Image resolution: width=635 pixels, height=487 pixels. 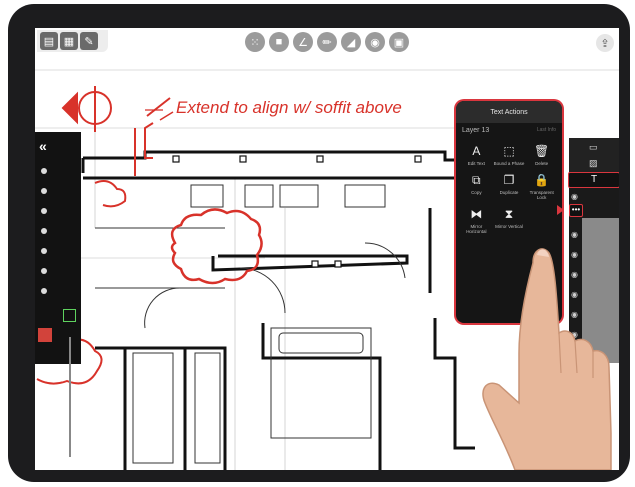 What do you see at coordinates (375, 42) in the screenshot?
I see `record-icon: ◉` at bounding box center [375, 42].